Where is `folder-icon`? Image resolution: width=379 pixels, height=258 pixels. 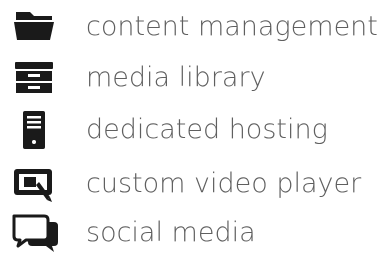 folder-icon is located at coordinates (36, 27).